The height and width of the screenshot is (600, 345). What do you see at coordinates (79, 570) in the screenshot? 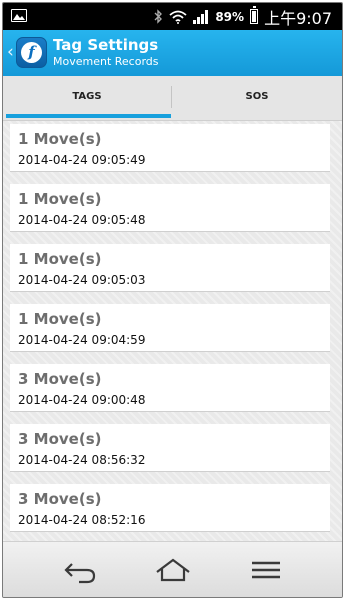
I see `back-icon` at bounding box center [79, 570].